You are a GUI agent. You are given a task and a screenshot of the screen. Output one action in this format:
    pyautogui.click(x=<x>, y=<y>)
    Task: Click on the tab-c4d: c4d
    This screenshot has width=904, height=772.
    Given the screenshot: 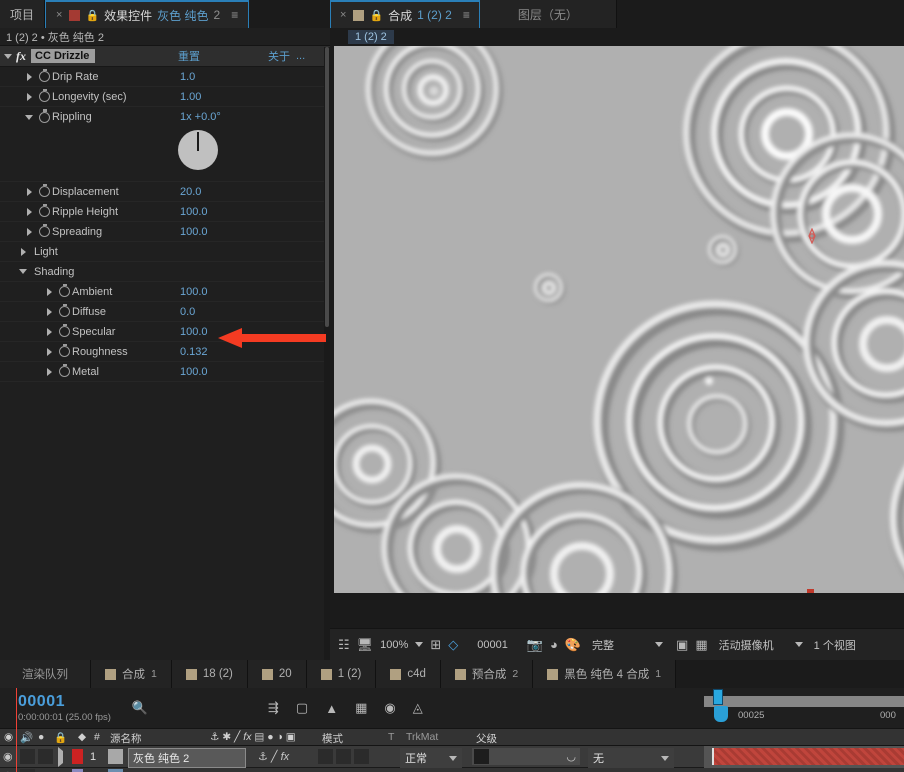 What is the action you would take?
    pyautogui.click(x=408, y=674)
    